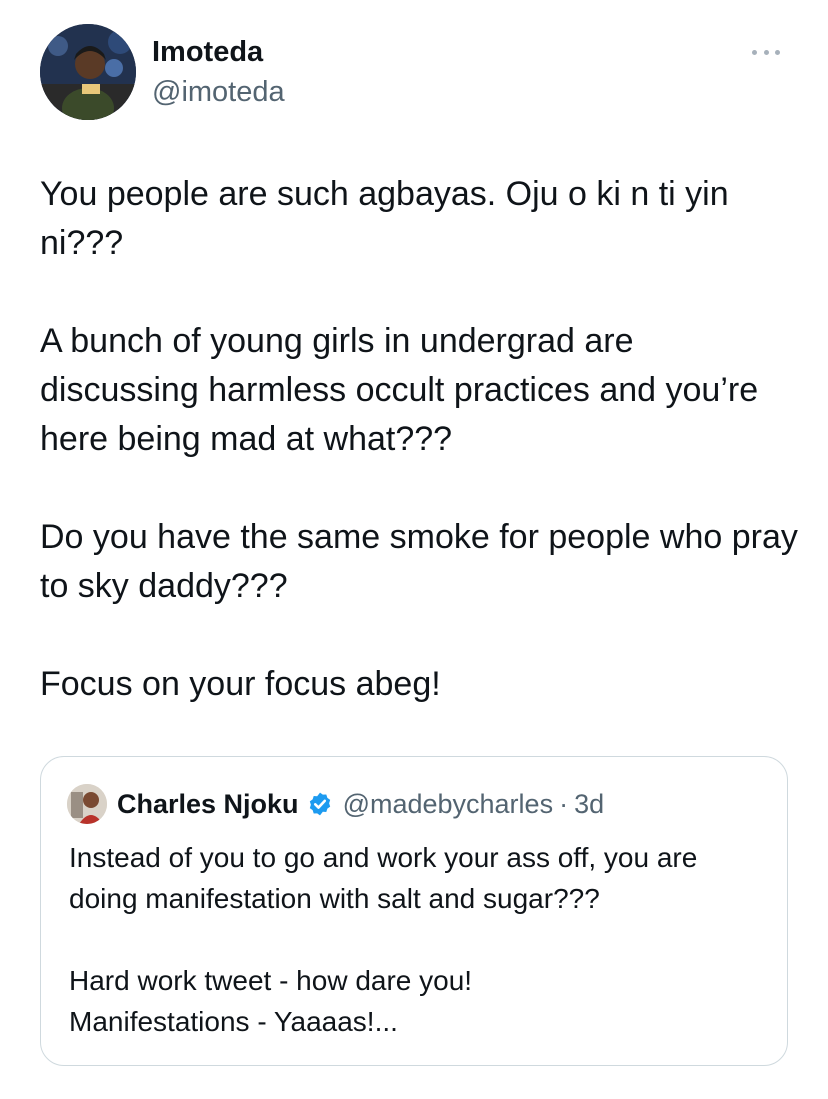 The image size is (828, 1099). I want to click on tweet-paragraph: Focus on your focus abeg!, so click(240, 684).